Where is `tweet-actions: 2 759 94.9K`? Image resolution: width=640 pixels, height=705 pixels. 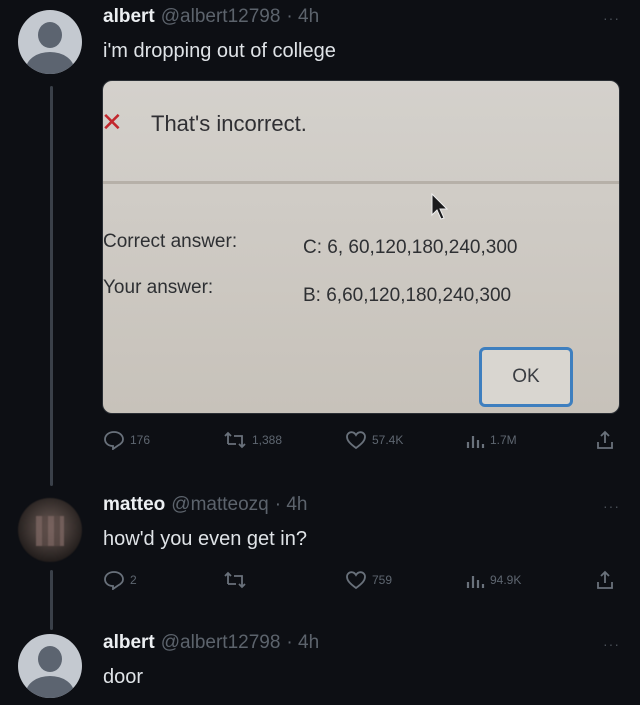
tweet-actions: 2 759 94.9K is located at coordinates (363, 580).